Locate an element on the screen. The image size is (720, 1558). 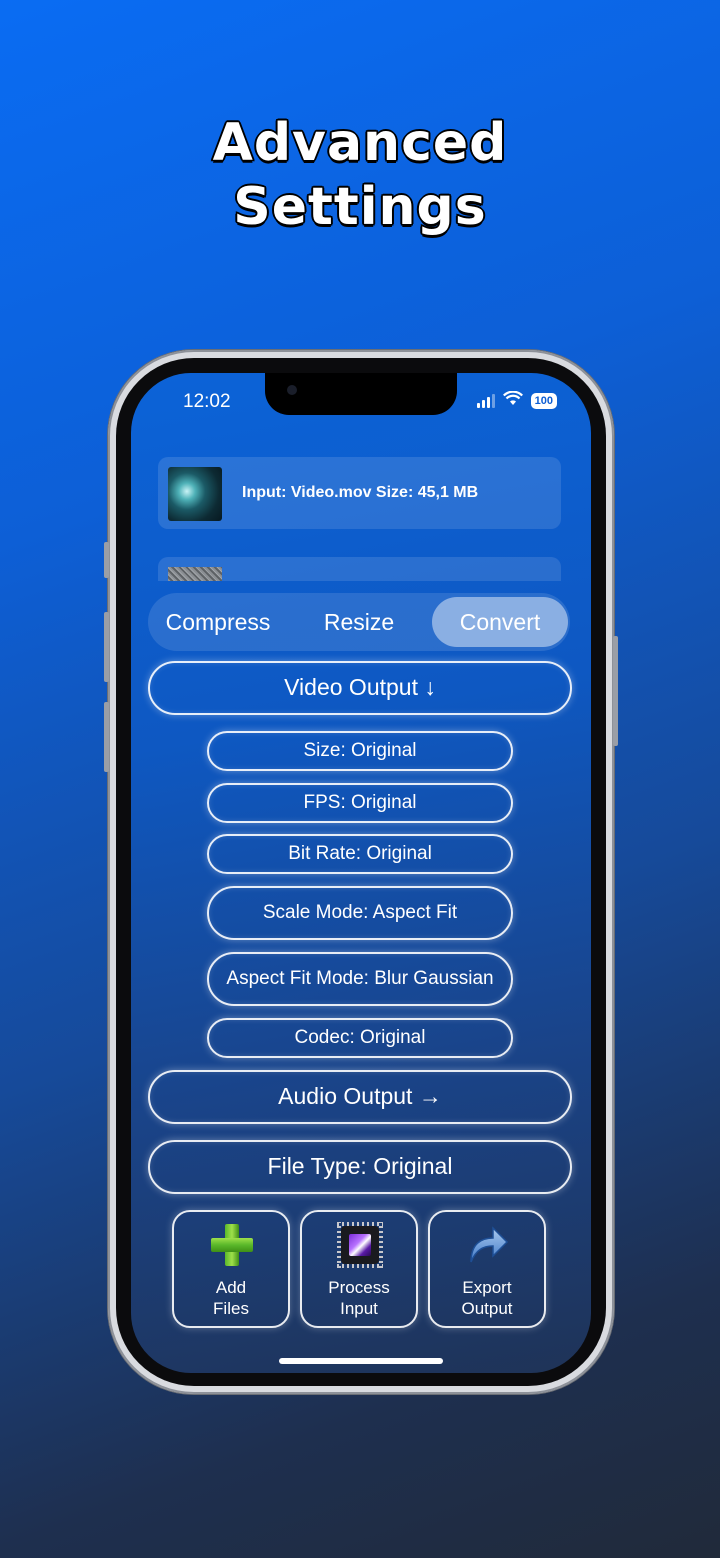
power-button is located at coordinates (615, 691).